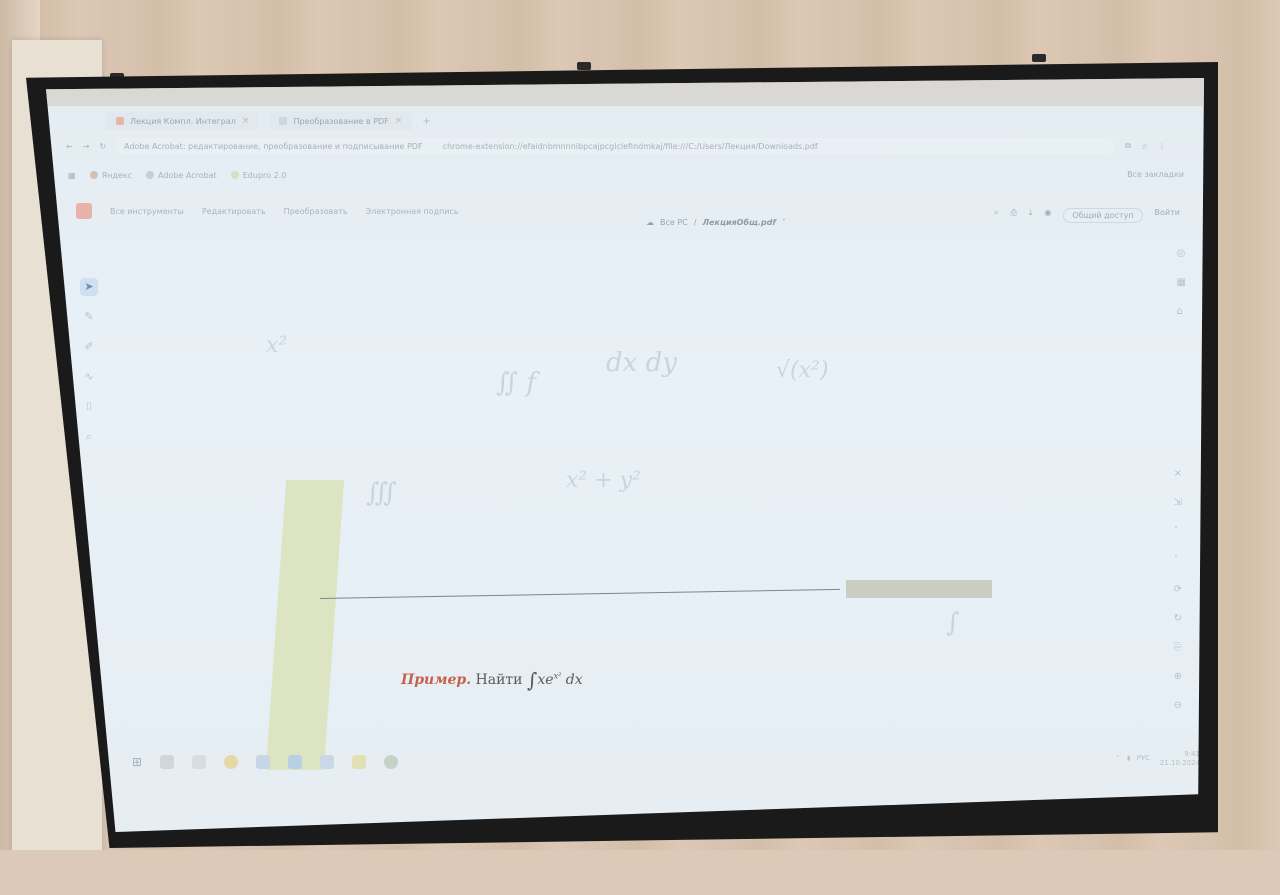 The height and width of the screenshot is (895, 1280). Describe the element at coordinates (532, 680) in the screenshot. I see `integral-sign: ∫` at that location.